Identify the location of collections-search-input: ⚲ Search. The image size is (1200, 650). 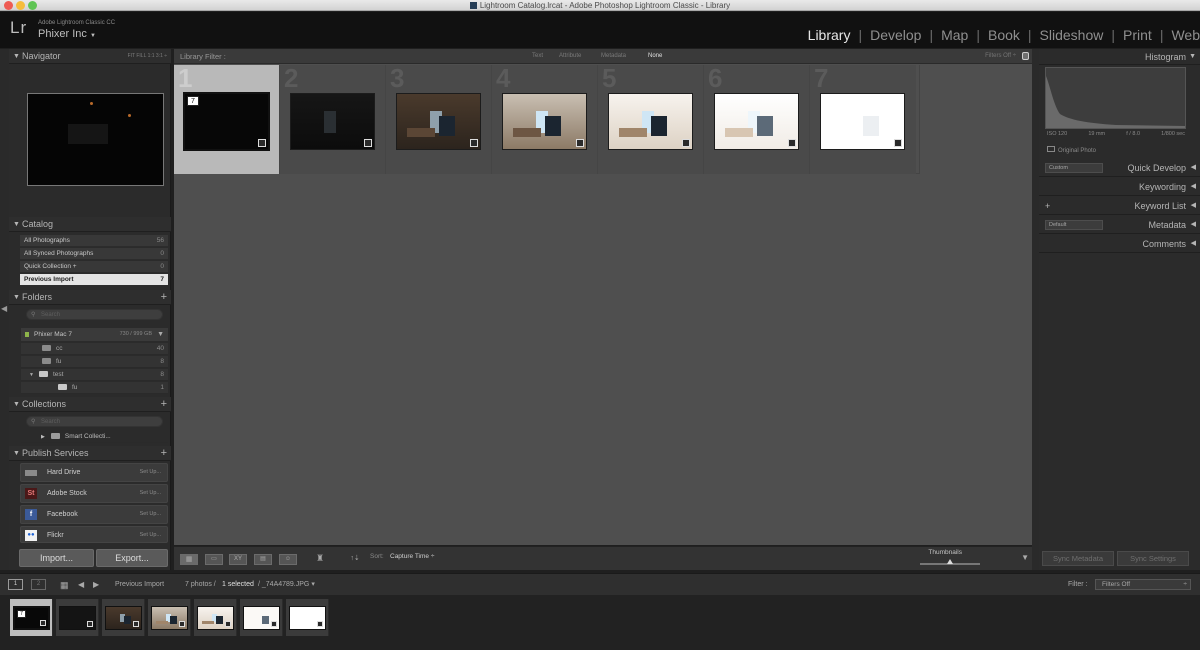
(94, 421).